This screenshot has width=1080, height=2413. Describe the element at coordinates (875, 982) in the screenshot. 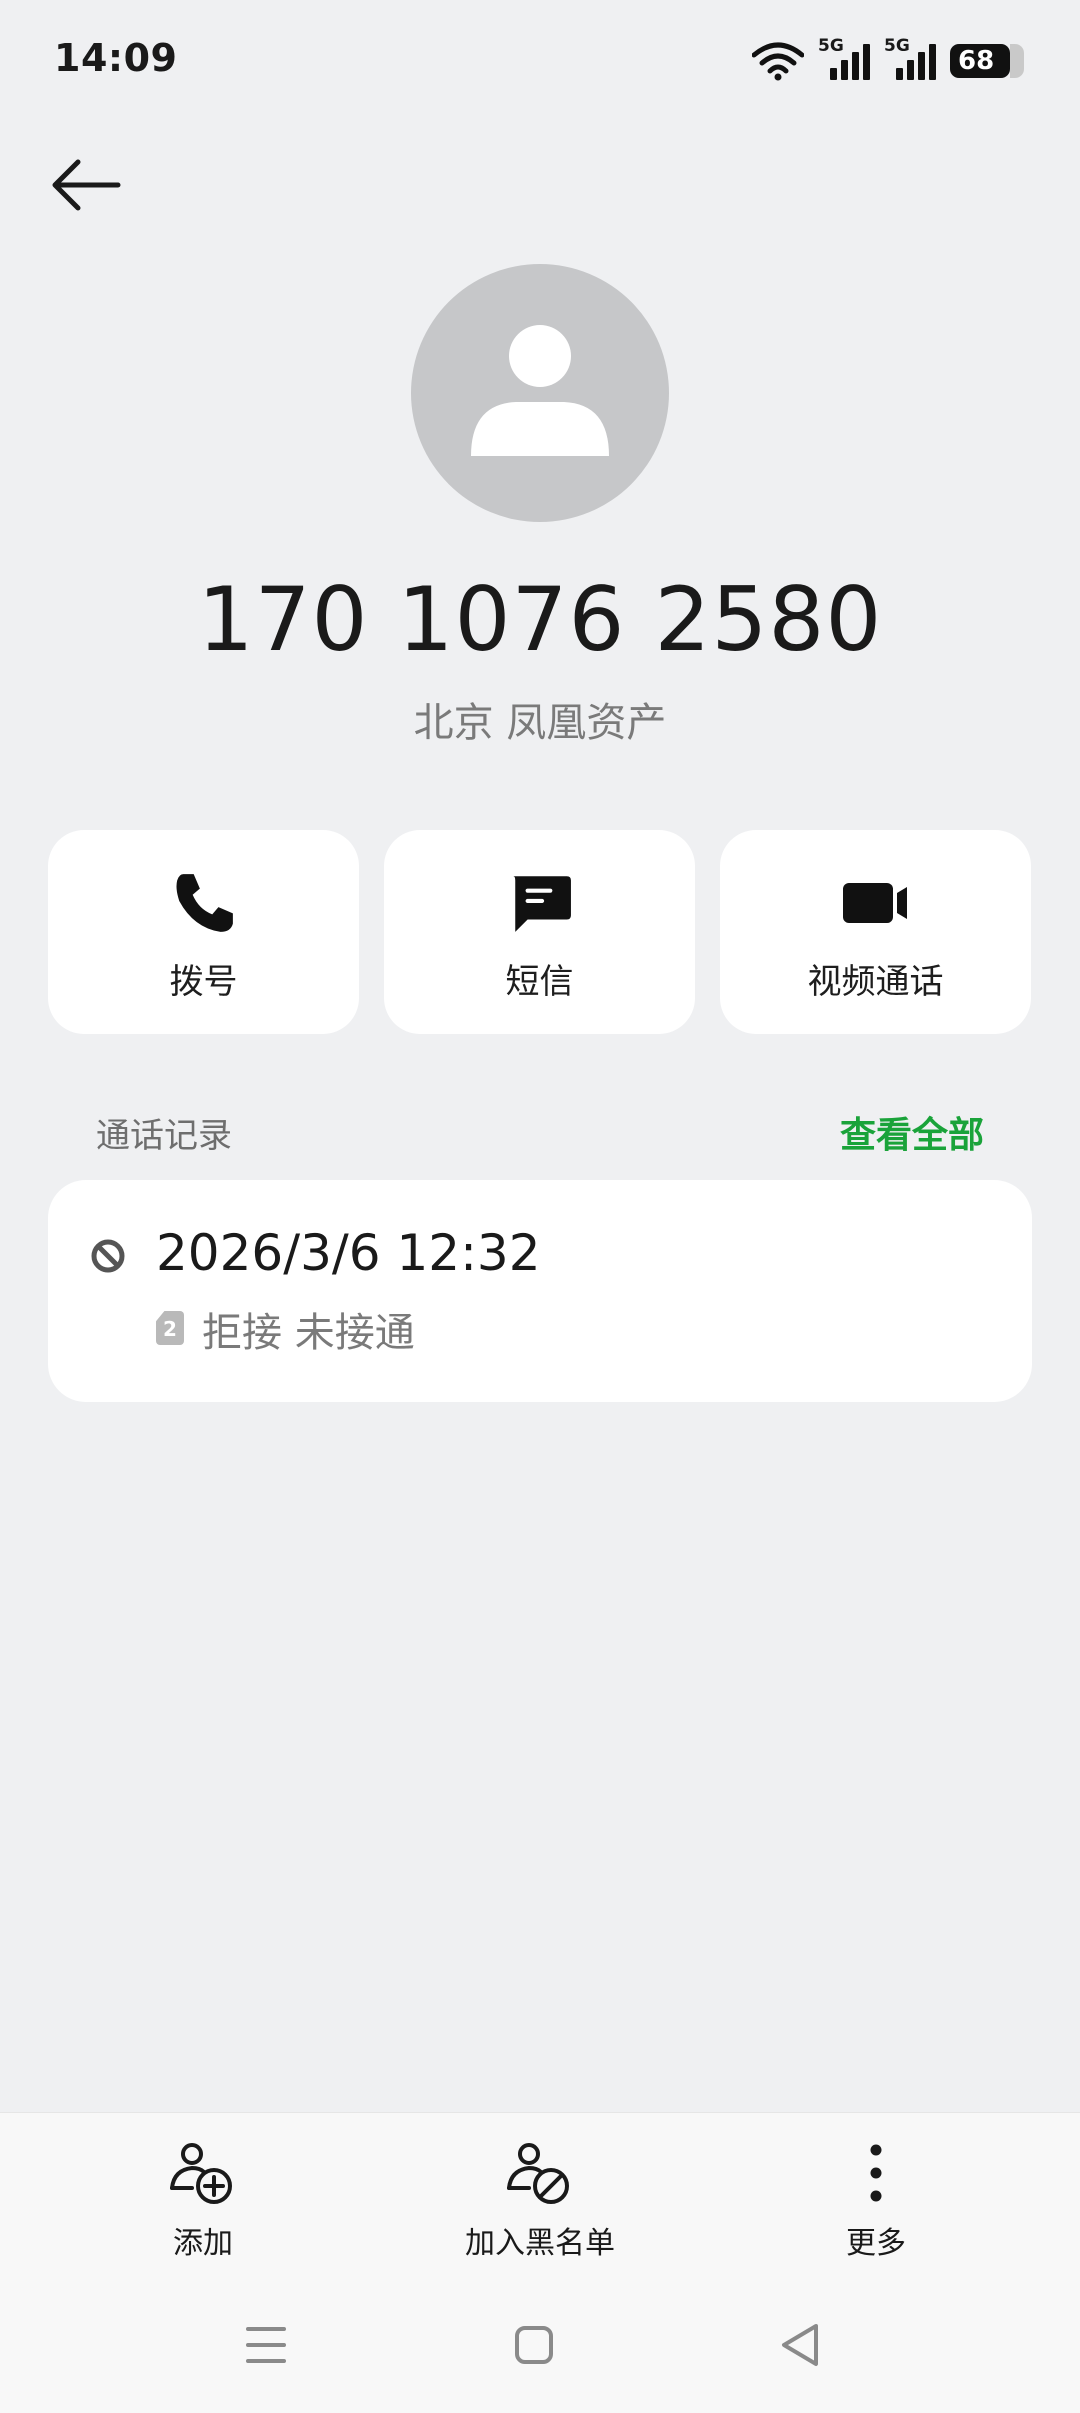

I see `video-call-label: 视频通话` at that location.